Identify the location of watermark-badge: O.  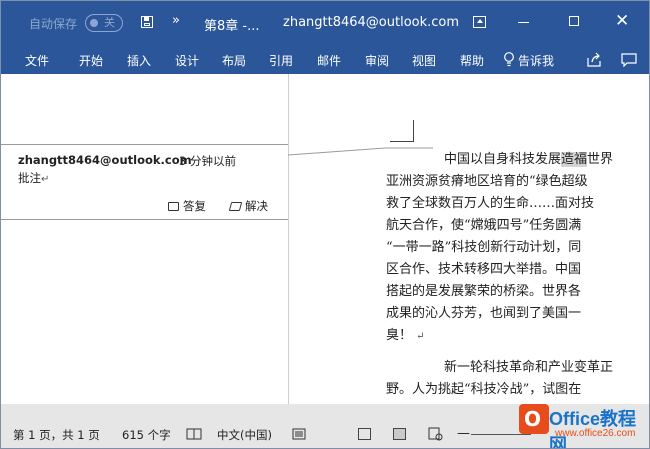
(534, 419).